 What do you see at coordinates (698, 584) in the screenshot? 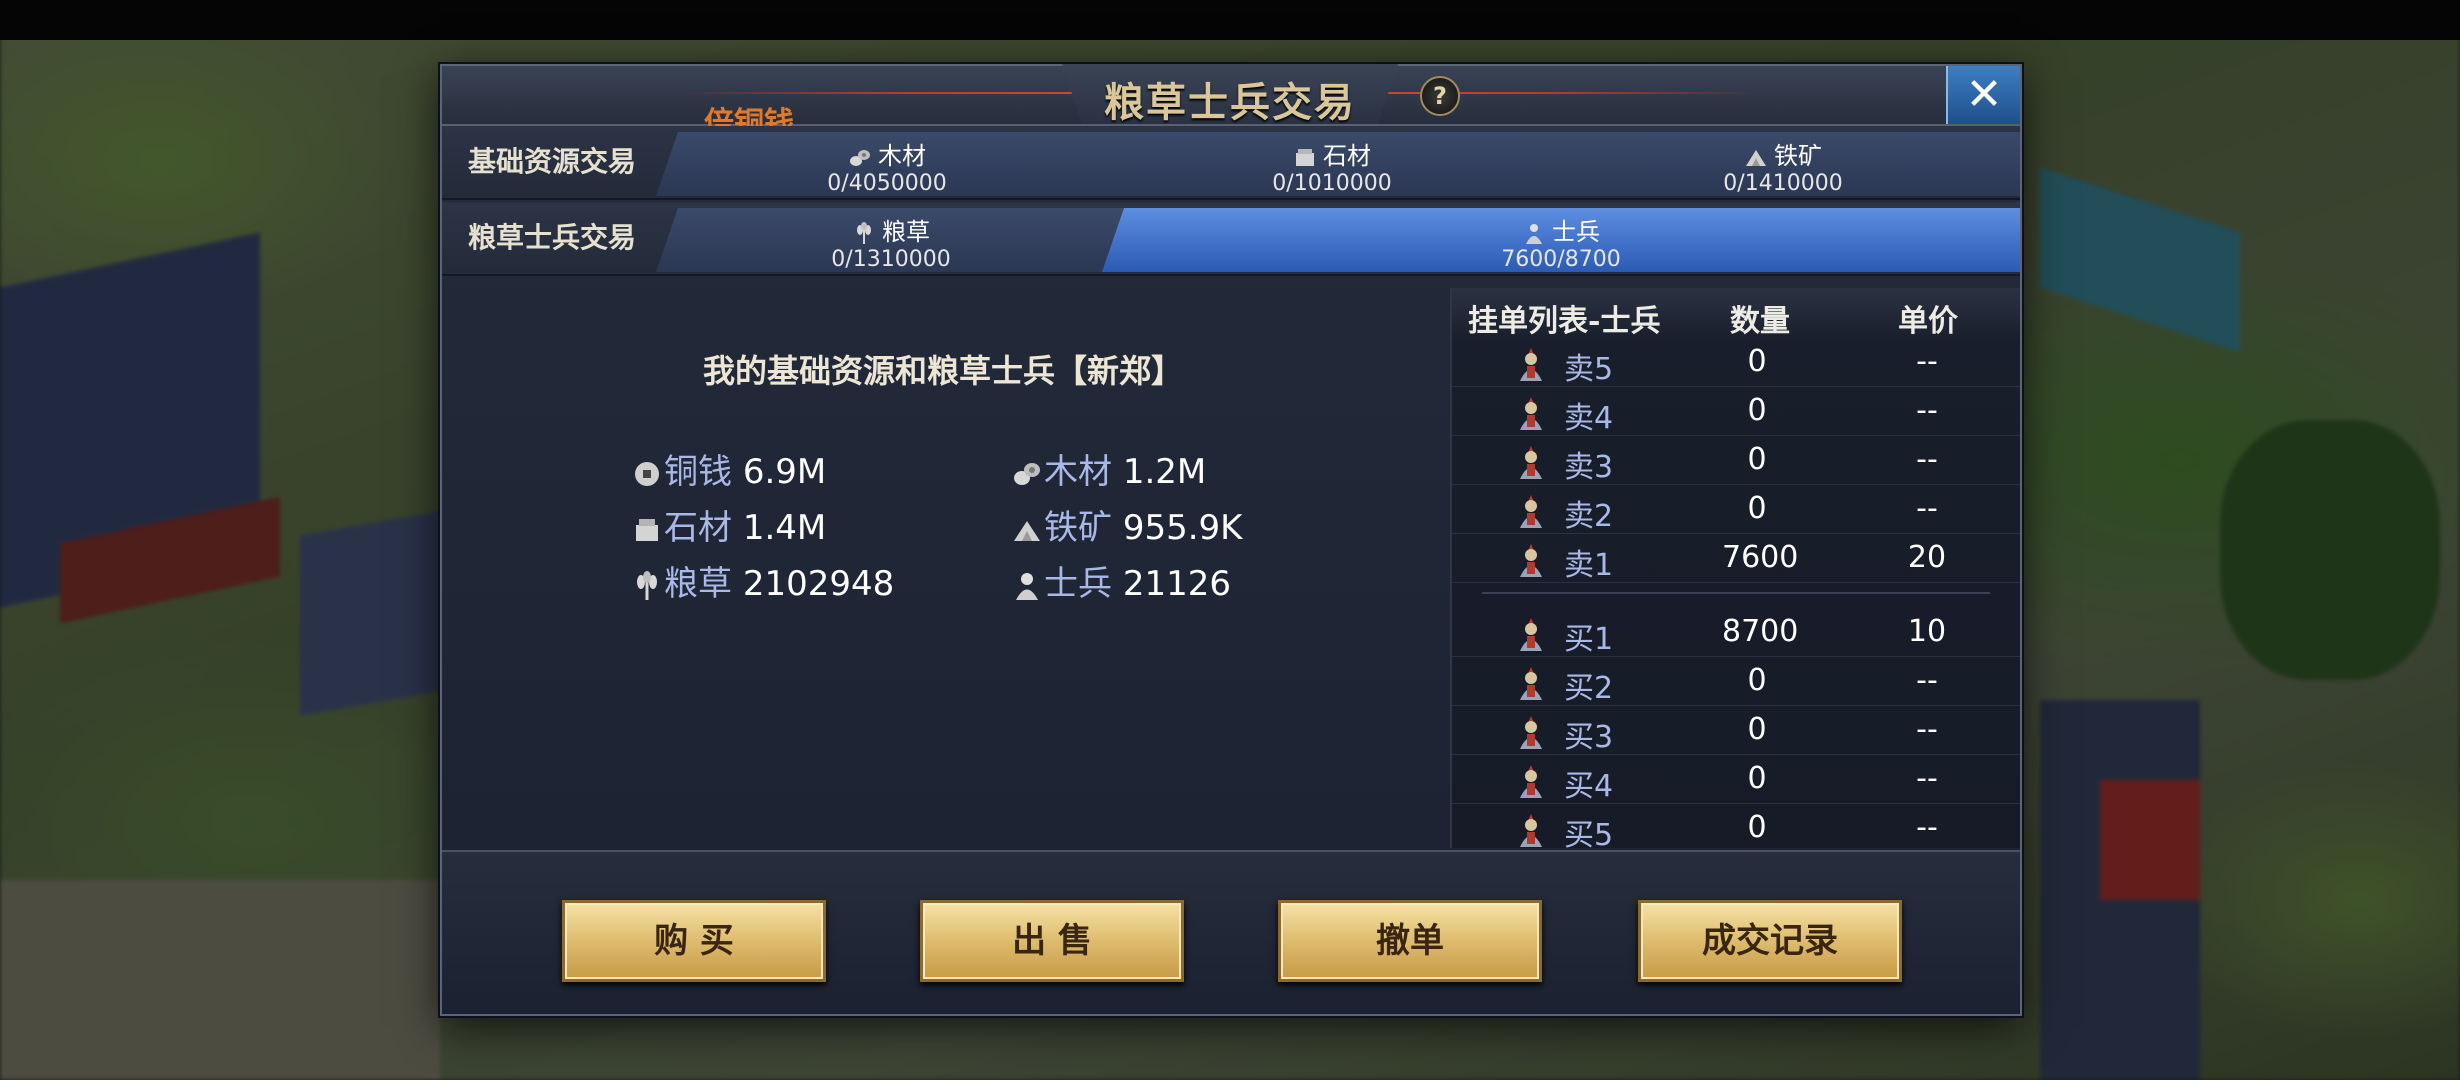
I see `grain-label: 粮草` at bounding box center [698, 584].